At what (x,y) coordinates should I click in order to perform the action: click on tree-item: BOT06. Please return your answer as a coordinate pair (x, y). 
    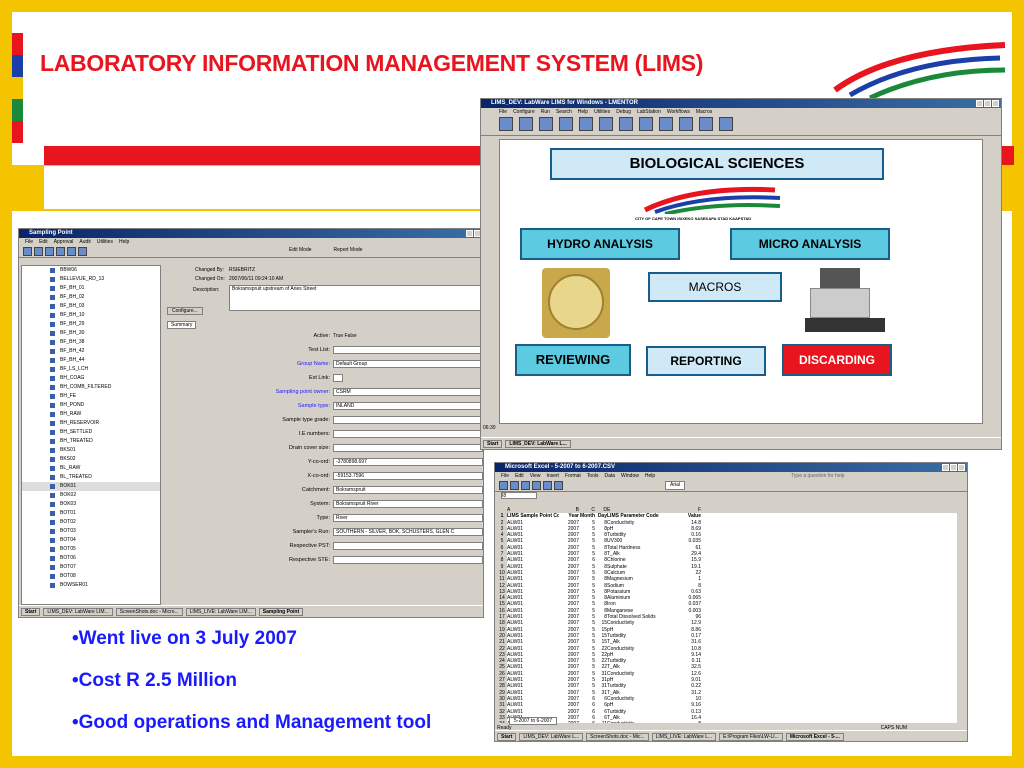
    Looking at the image, I should click on (91, 558).